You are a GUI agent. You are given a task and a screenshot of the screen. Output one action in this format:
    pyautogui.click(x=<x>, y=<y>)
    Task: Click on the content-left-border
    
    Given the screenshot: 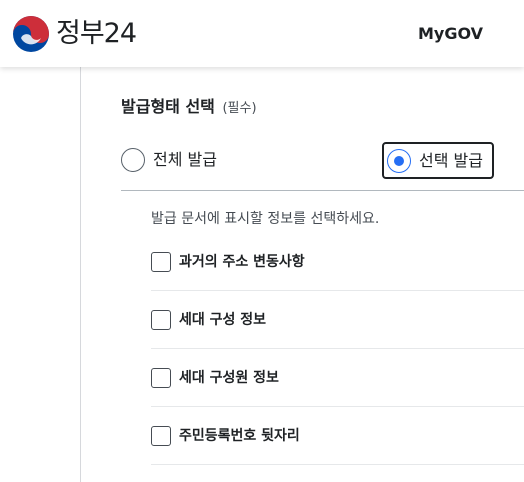 What is the action you would take?
    pyautogui.click(x=80, y=274)
    